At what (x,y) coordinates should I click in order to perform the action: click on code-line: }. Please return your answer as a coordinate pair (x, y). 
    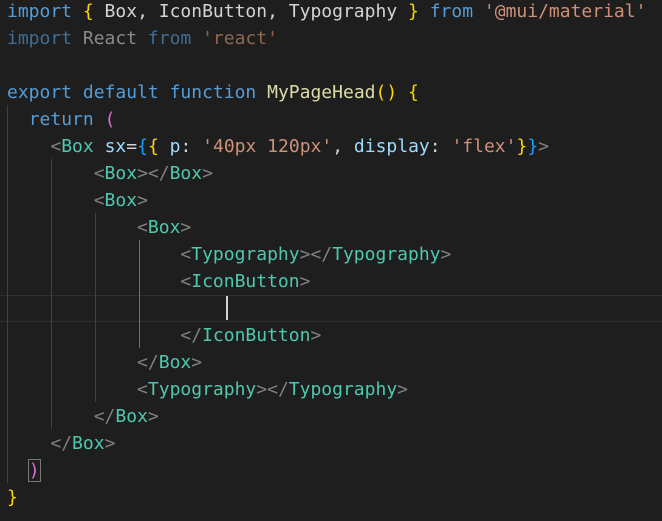
    Looking at the image, I should click on (12, 497).